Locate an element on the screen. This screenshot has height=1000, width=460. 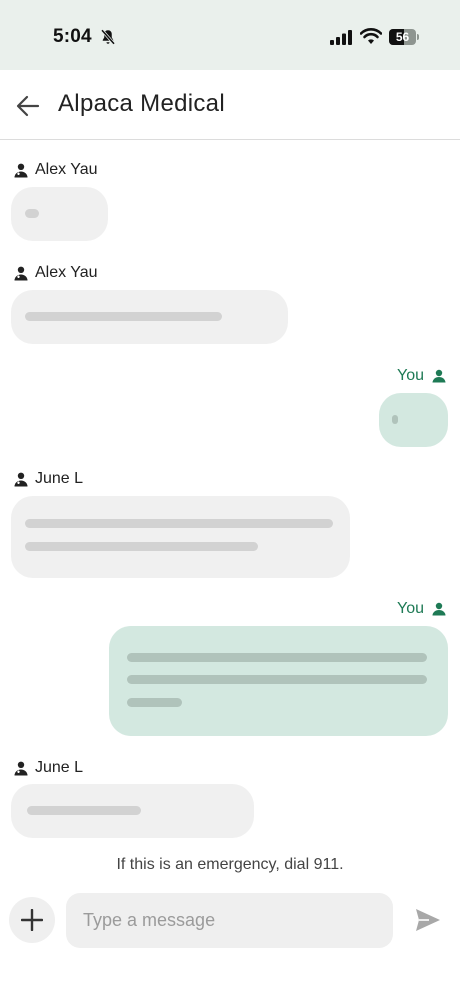
chat-header: Alpaca Medical is located at coordinates (230, 105).